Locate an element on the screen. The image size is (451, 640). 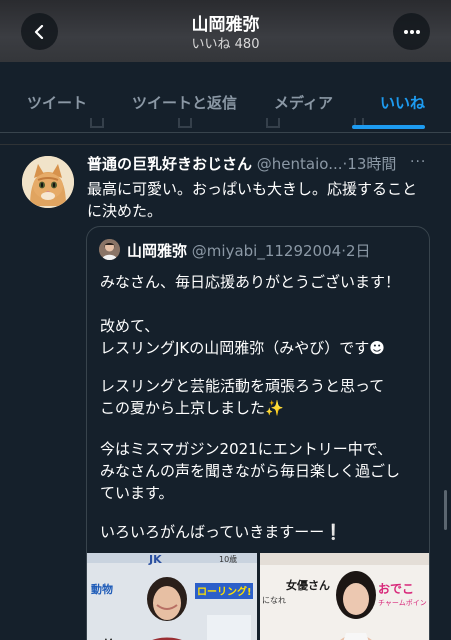
profile-name-title: 山岡雅弥 is located at coordinates (225, 25).